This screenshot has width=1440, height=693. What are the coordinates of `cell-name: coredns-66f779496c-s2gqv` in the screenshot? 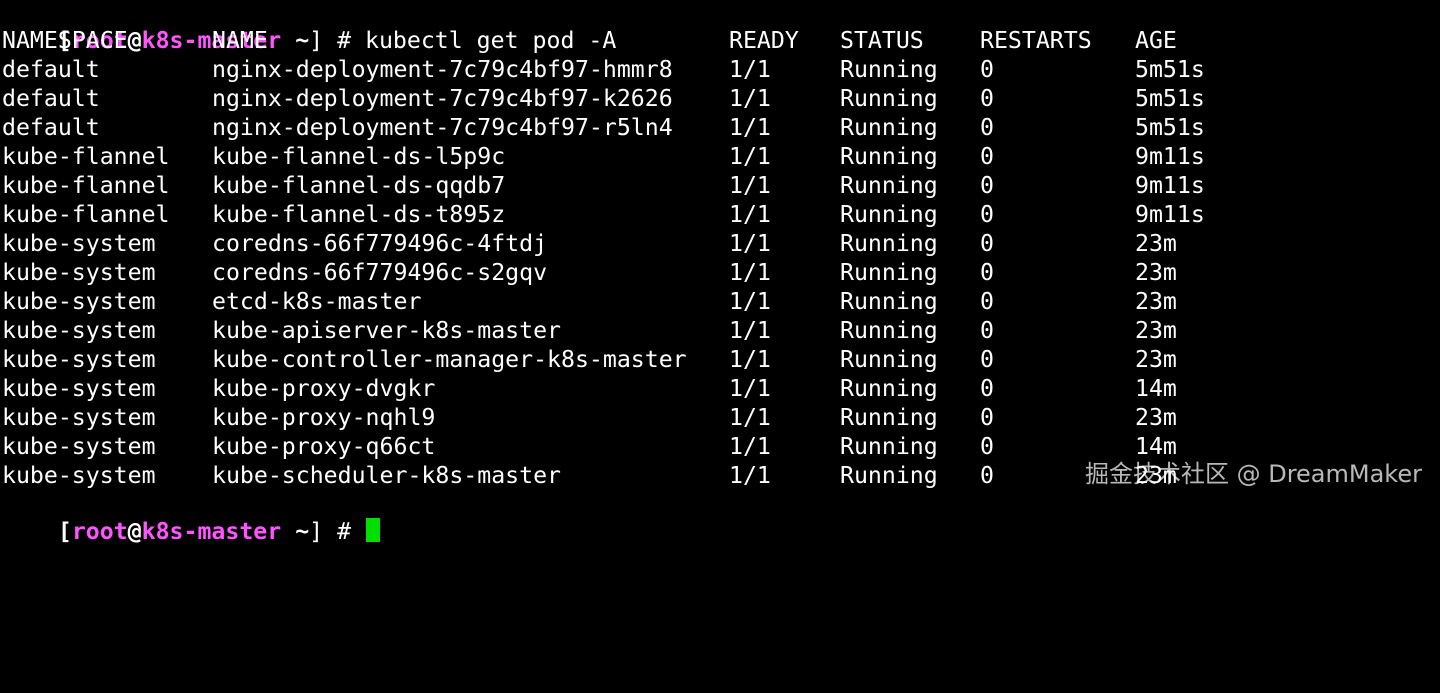 It's located at (380, 272).